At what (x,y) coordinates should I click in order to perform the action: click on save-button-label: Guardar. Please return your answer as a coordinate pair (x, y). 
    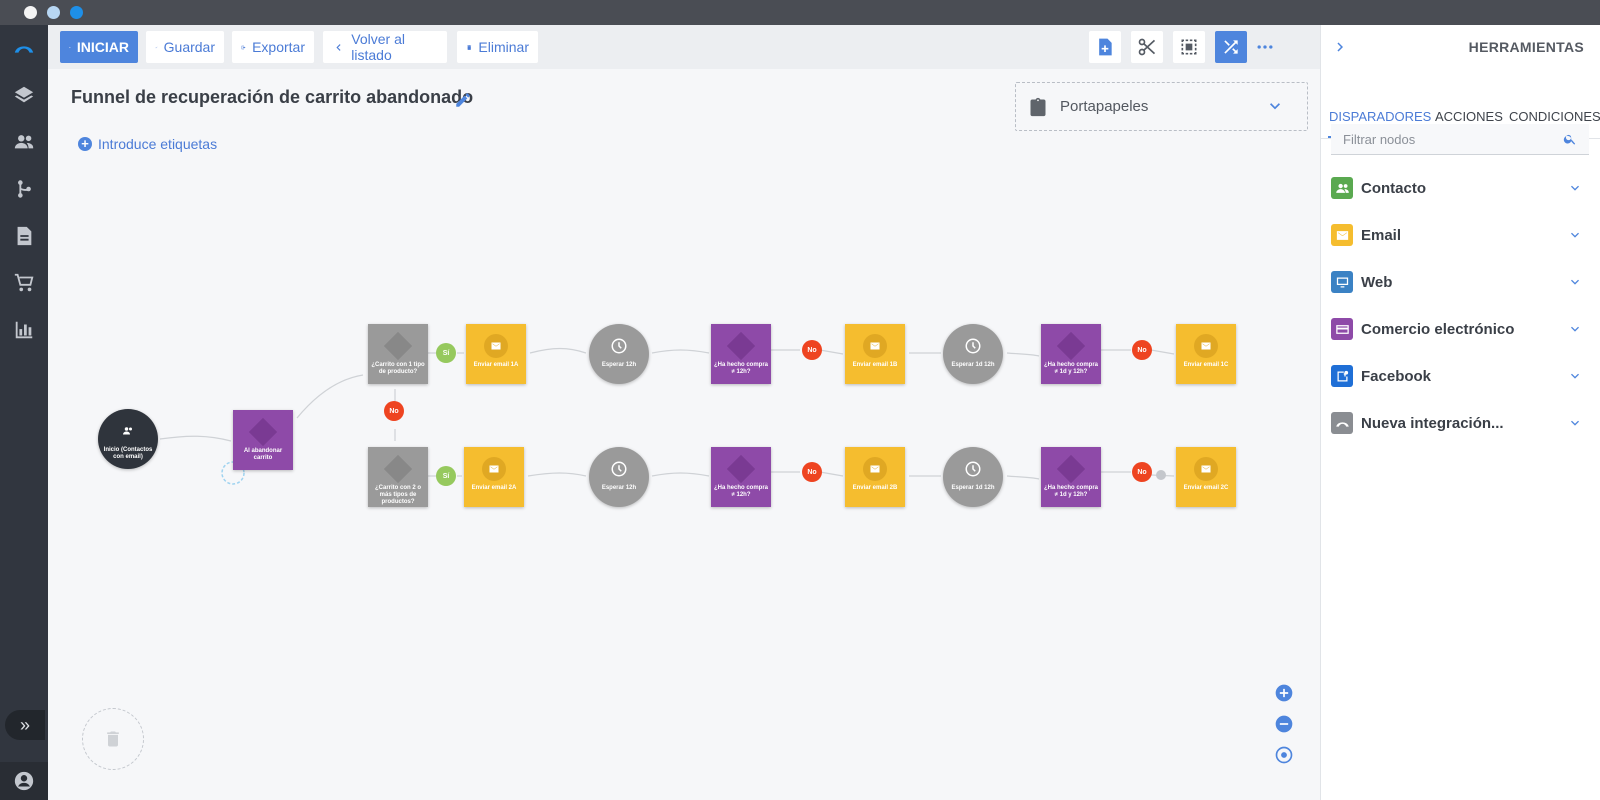
    Looking at the image, I should click on (189, 47).